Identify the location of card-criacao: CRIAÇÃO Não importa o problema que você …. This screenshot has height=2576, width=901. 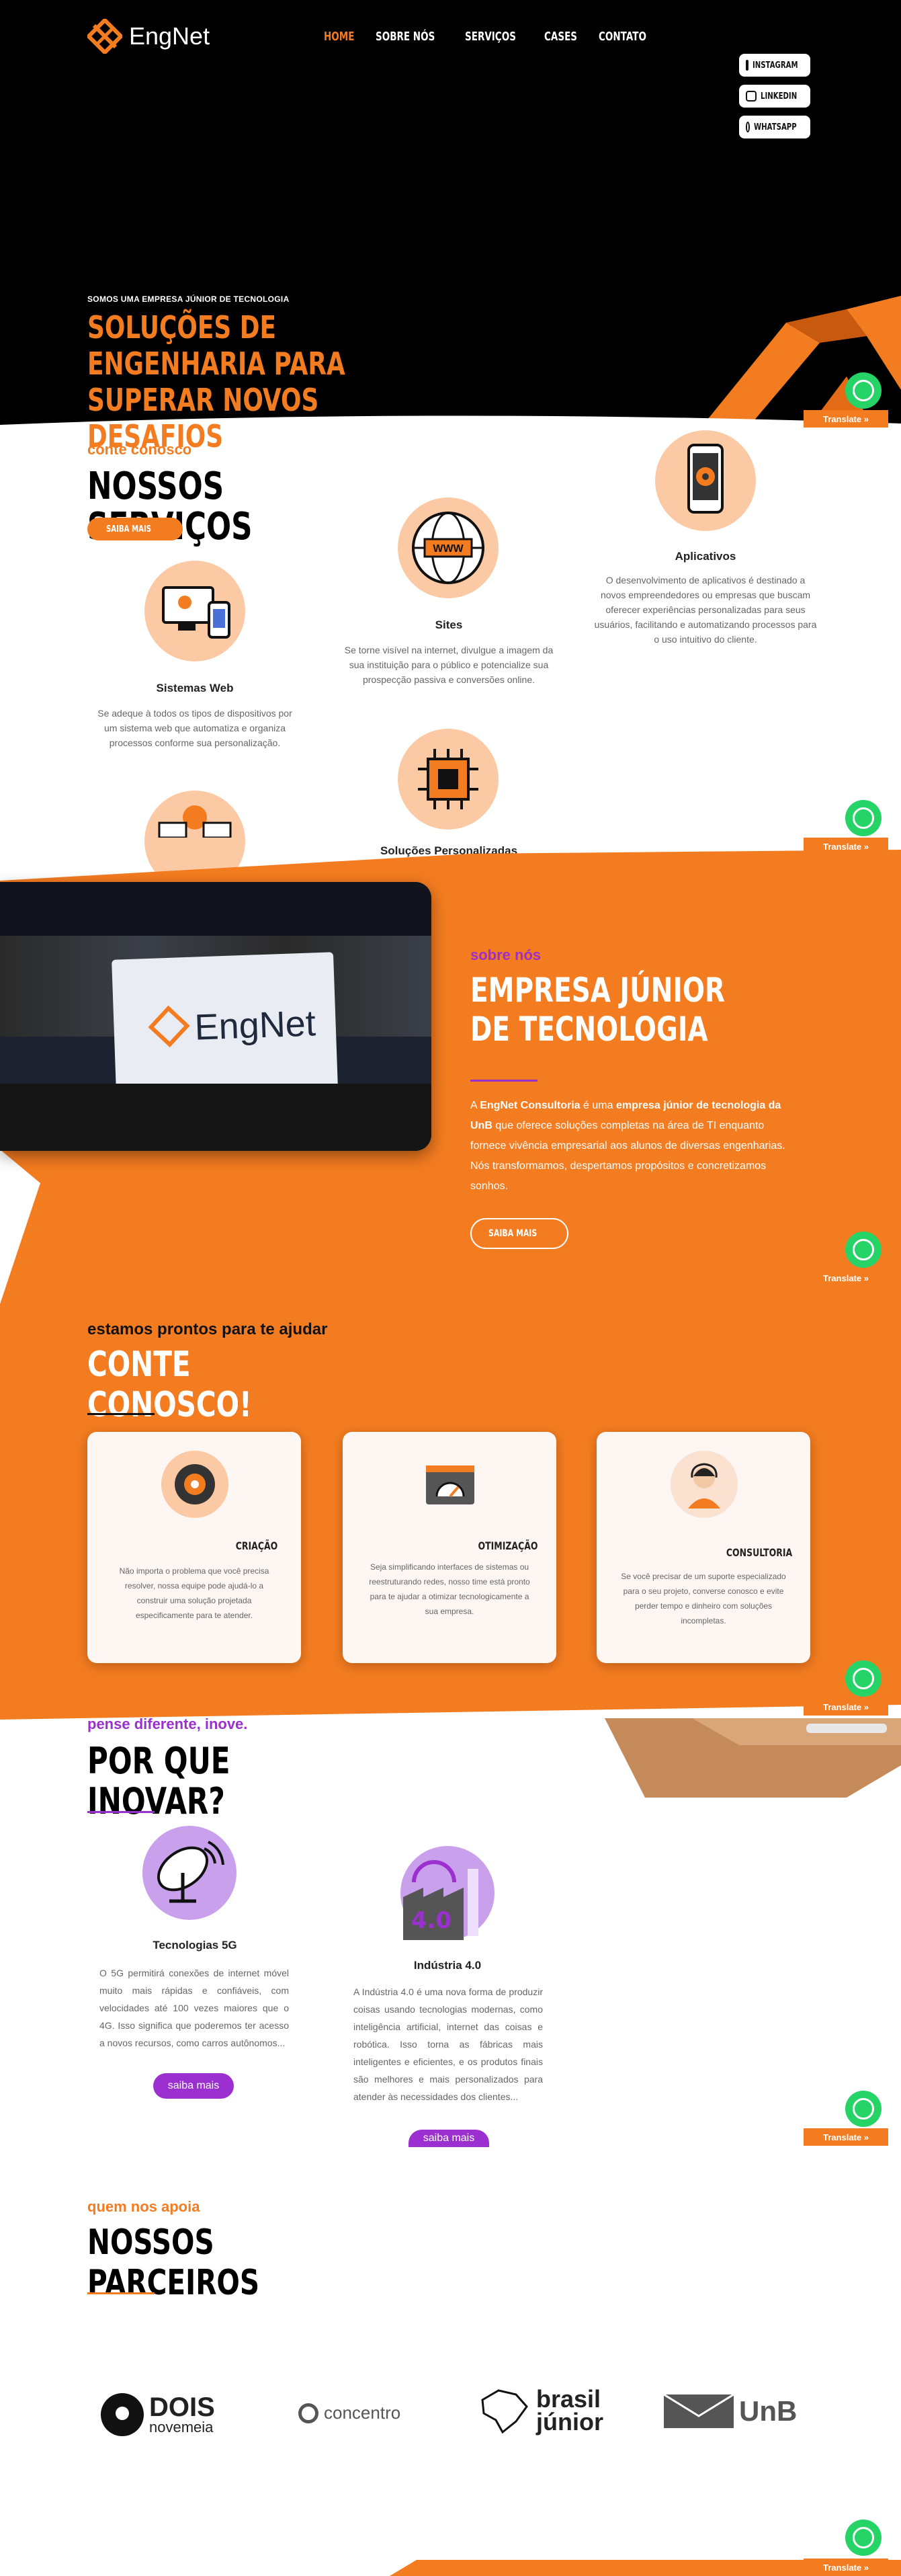
(194, 1547).